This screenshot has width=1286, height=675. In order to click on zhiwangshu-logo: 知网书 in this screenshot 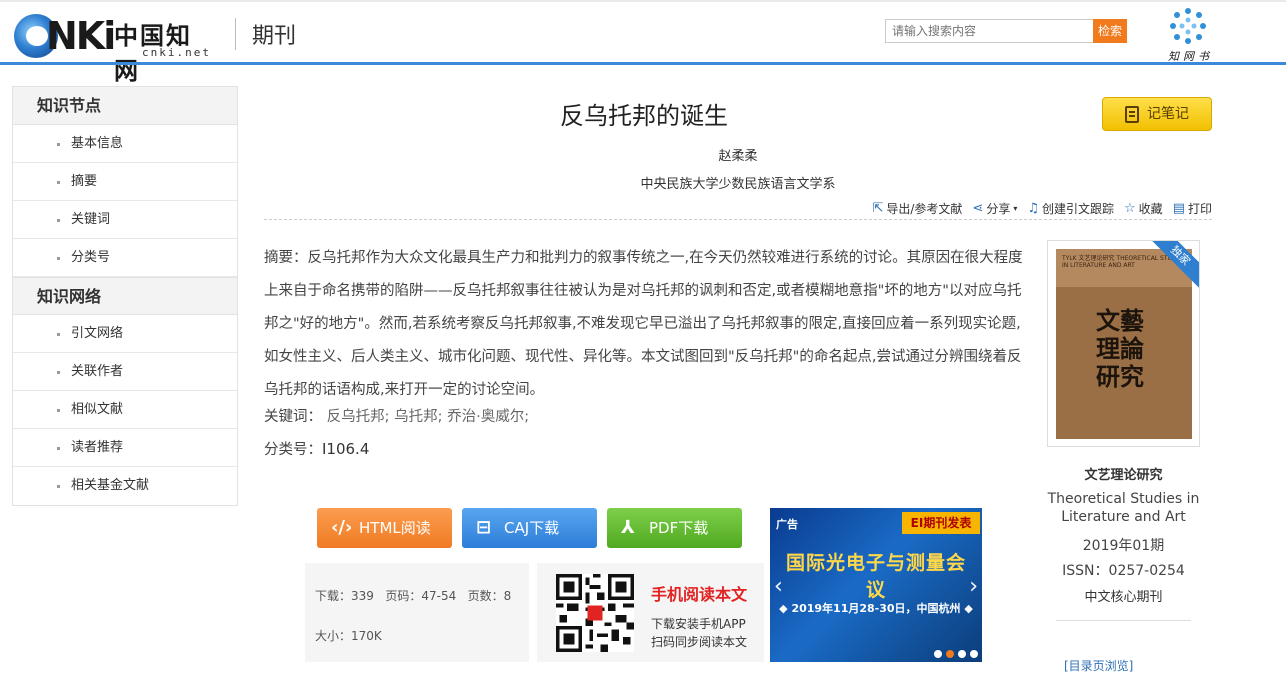, I will do `click(1188, 34)`.